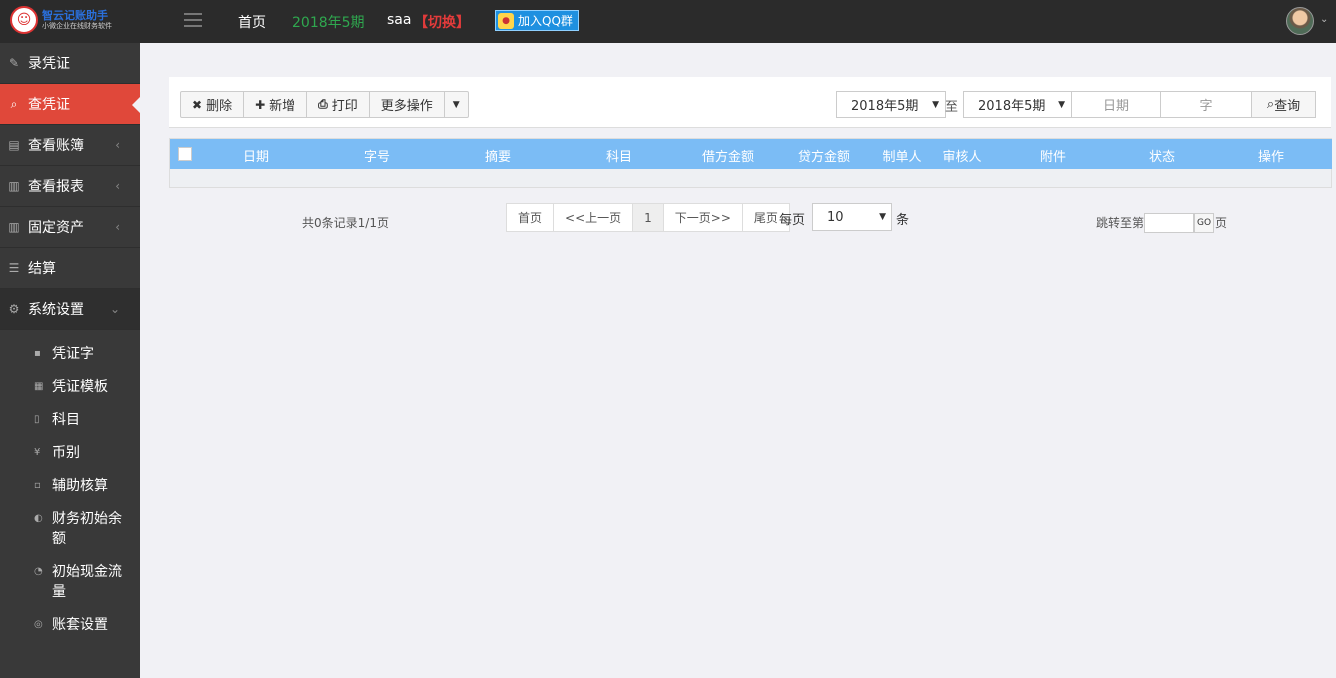 This screenshot has width=1336, height=678. What do you see at coordinates (1300, 21) in the screenshot?
I see `user-avatar` at bounding box center [1300, 21].